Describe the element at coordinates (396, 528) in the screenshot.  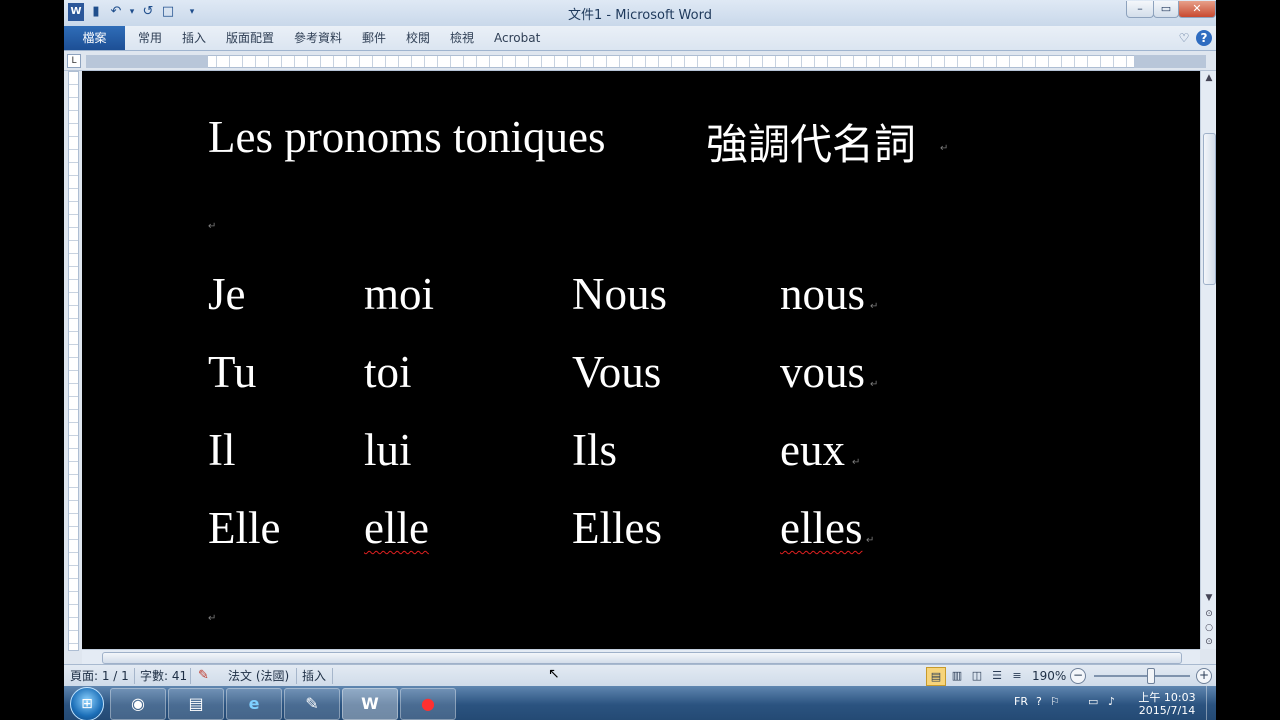
I see `pronoun-tonic-misspelled: elle` at that location.